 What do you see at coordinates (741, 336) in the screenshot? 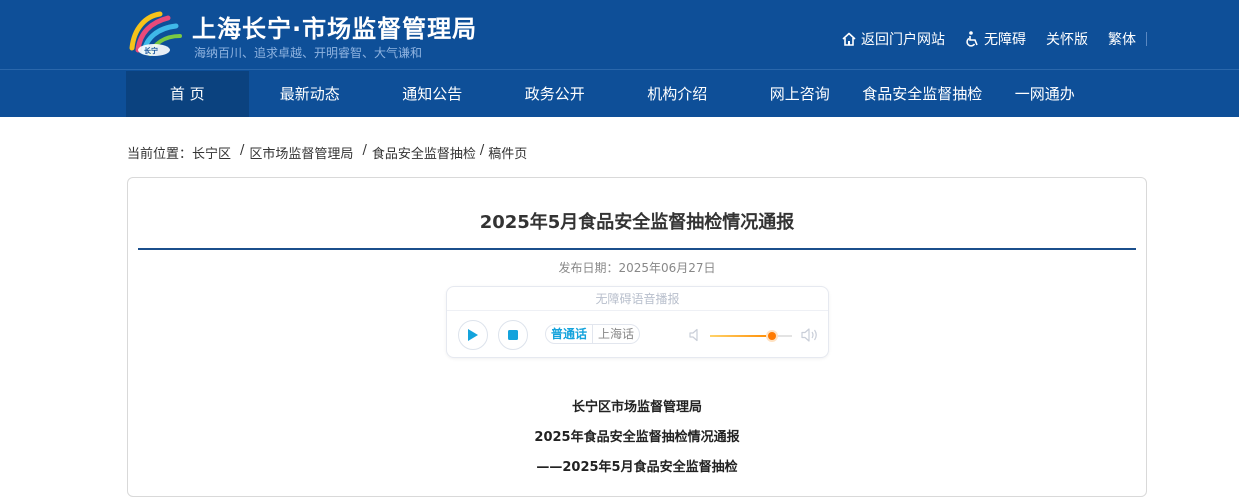
I see `volume-slider-fill` at bounding box center [741, 336].